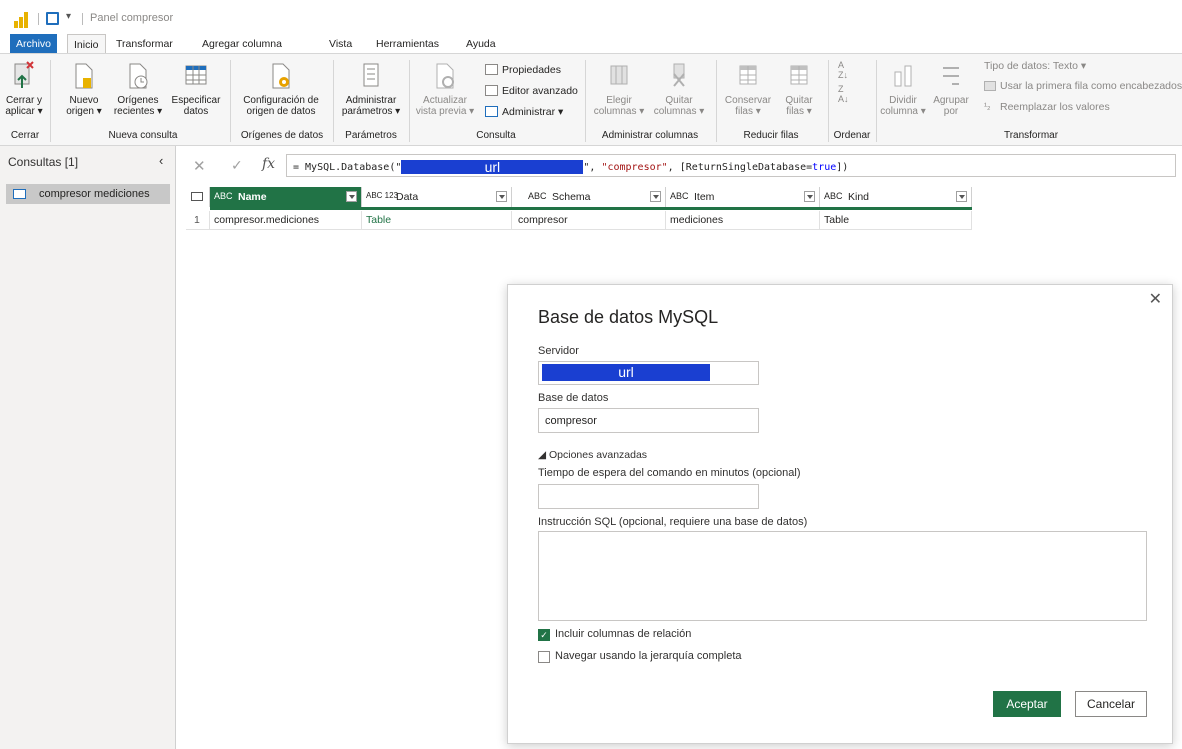 Image resolution: width=1182 pixels, height=749 pixels. What do you see at coordinates (371, 111) in the screenshot?
I see `manage-params-label-2: parámetros ▾` at bounding box center [371, 111].